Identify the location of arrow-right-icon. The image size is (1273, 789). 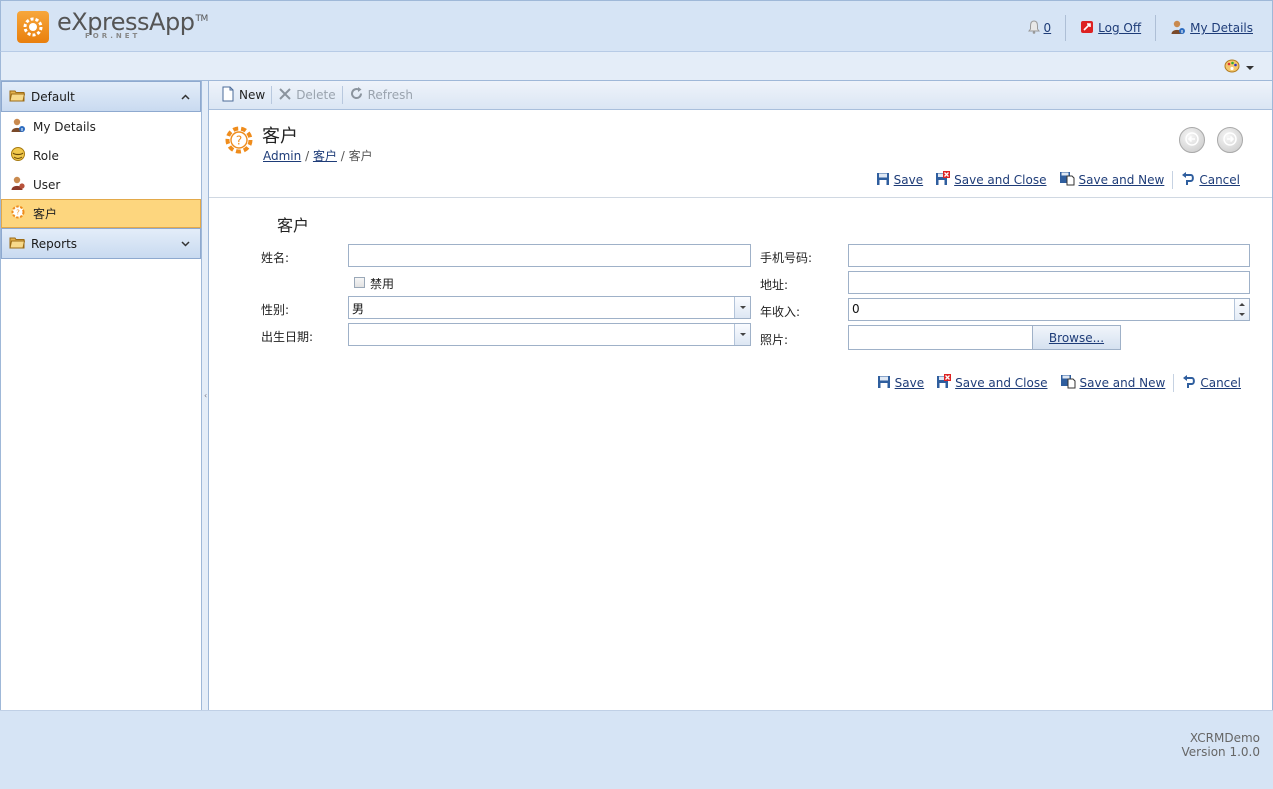
(1230, 140).